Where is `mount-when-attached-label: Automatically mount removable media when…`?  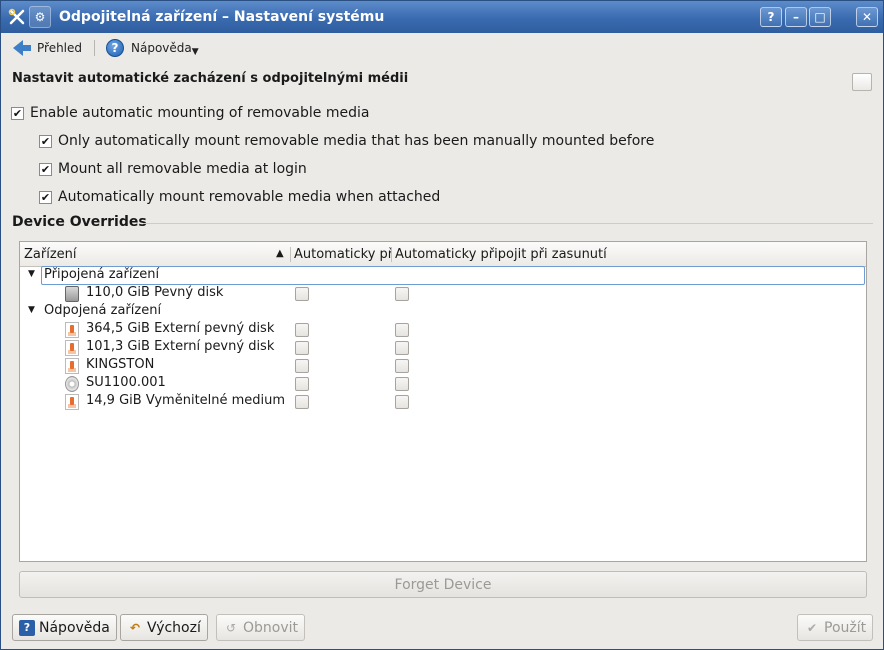 mount-when-attached-label: Automatically mount removable media when… is located at coordinates (249, 197).